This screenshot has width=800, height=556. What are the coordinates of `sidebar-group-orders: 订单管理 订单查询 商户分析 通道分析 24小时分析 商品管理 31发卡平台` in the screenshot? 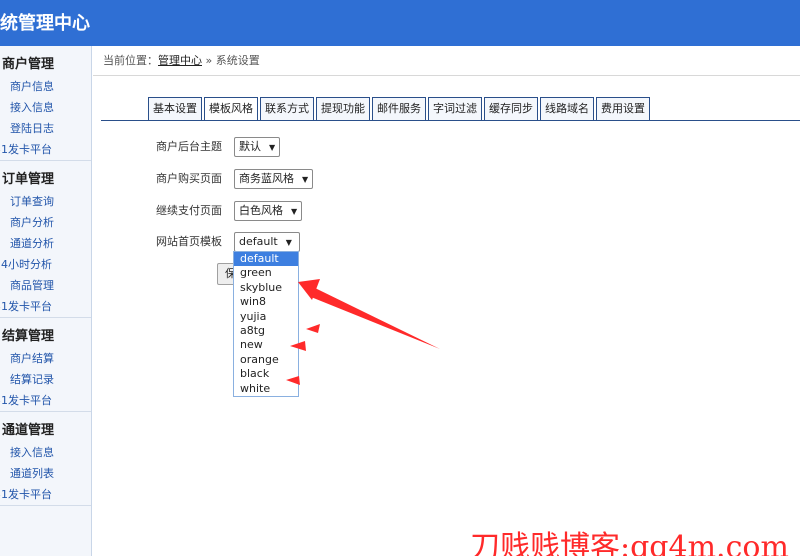 It's located at (45, 243).